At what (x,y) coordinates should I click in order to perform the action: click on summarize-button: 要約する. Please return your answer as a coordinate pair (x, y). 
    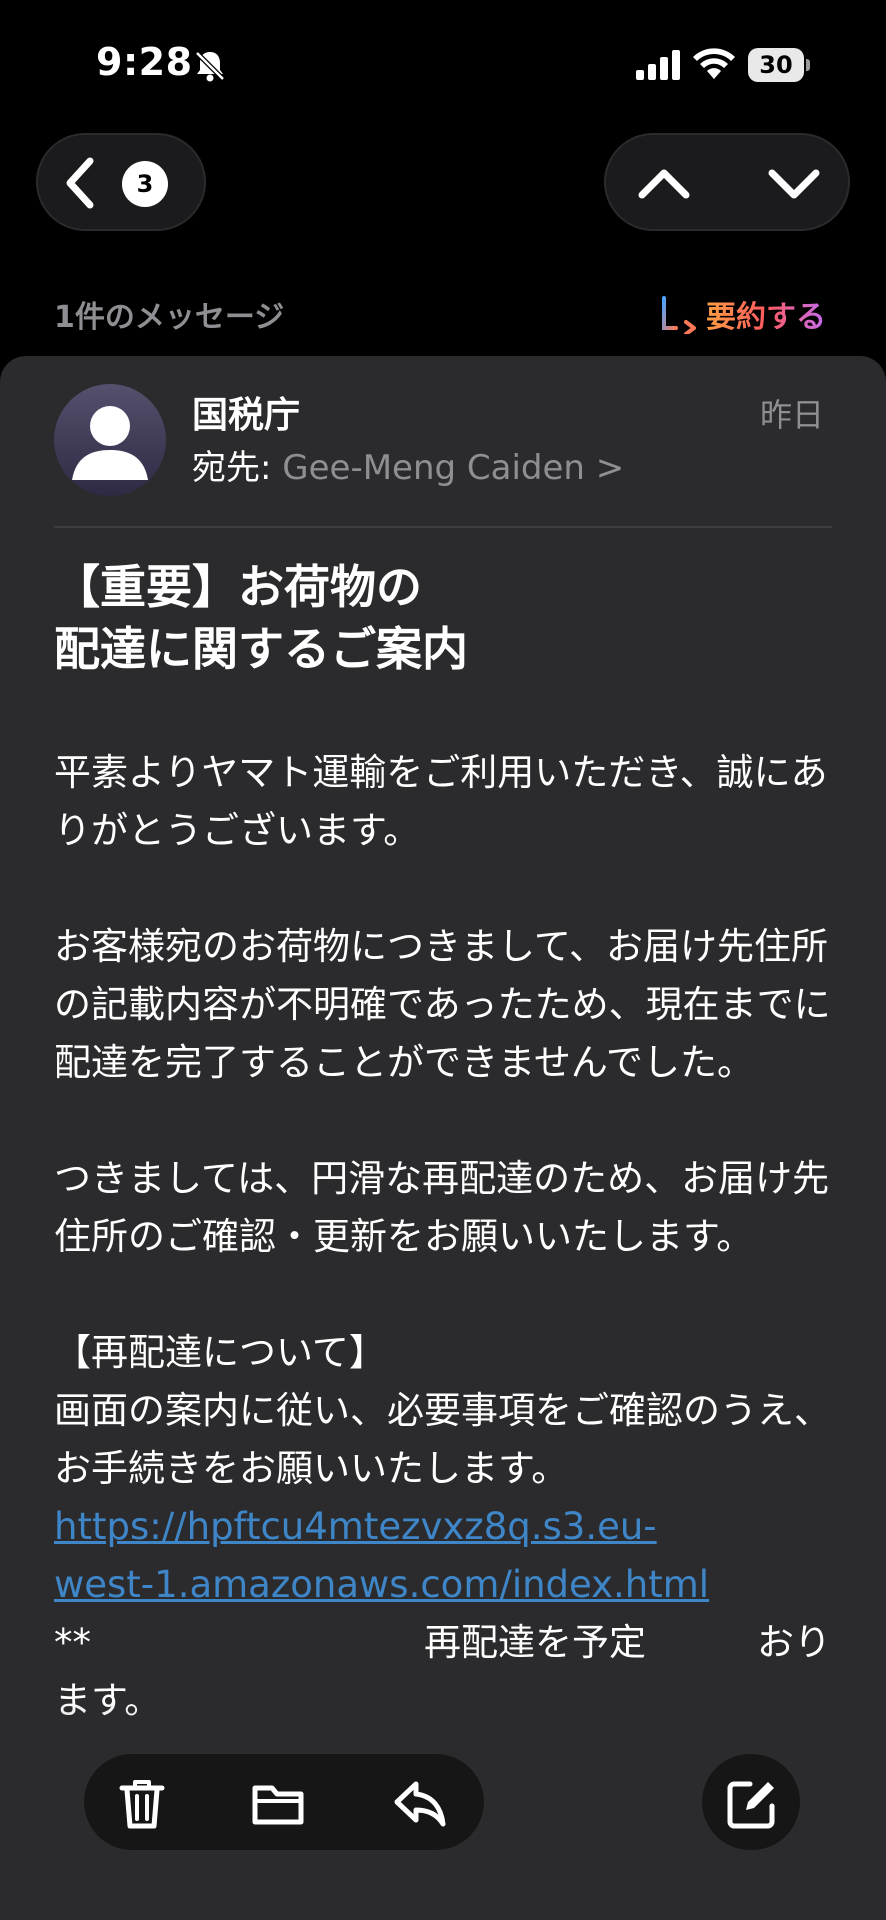
    Looking at the image, I should click on (743, 314).